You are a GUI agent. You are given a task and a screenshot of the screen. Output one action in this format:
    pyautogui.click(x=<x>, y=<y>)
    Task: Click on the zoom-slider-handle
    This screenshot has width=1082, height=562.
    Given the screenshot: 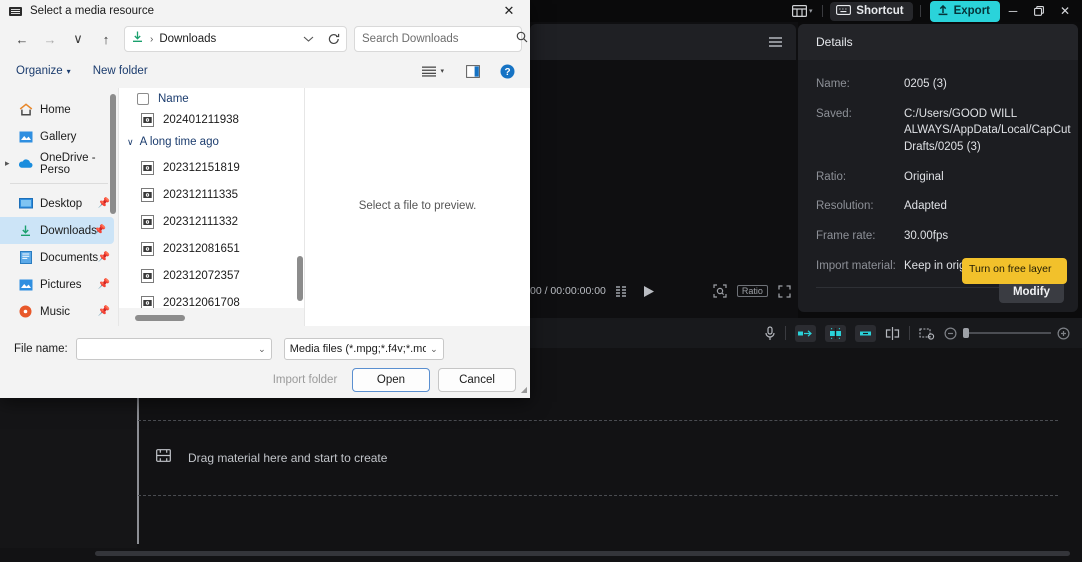 What is the action you would take?
    pyautogui.click(x=966, y=333)
    